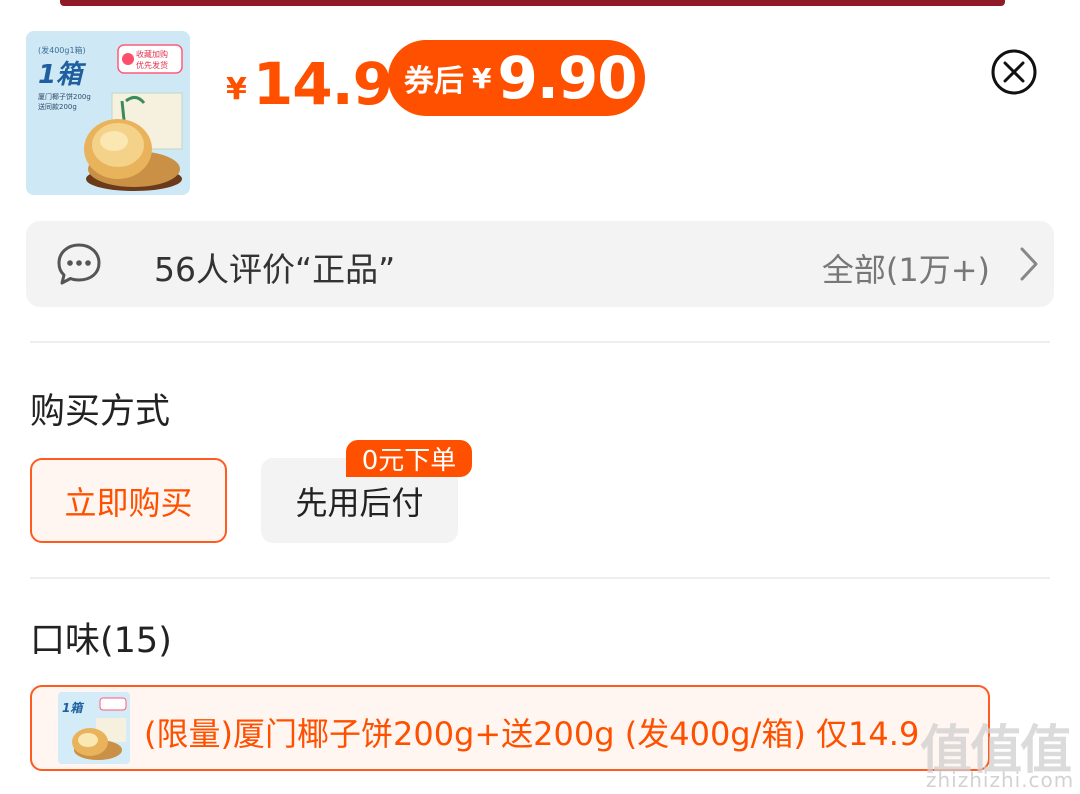  What do you see at coordinates (64, 96) in the screenshot?
I see `thumb-desc-1: 厦门椰子饼200g` at bounding box center [64, 96].